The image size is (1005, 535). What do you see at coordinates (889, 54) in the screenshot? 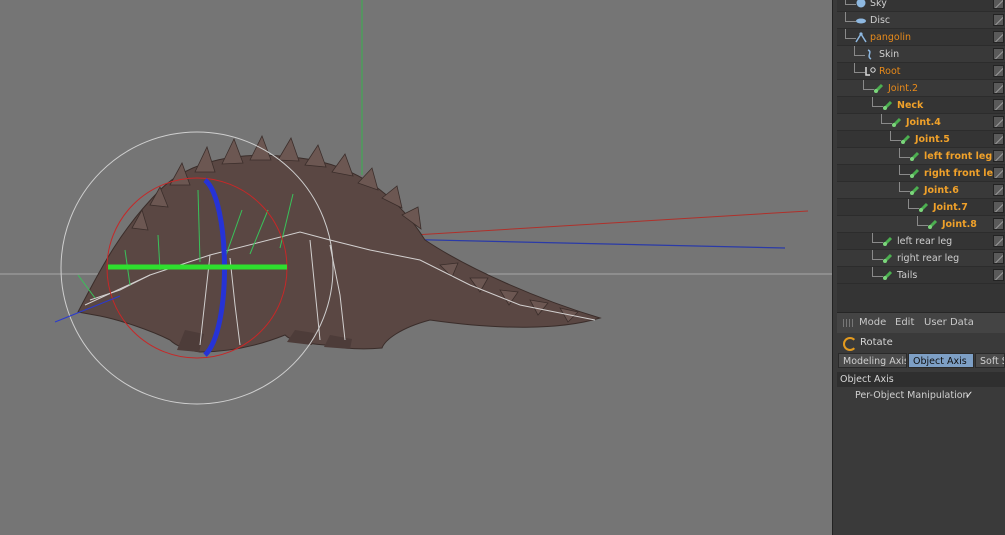
I see `object-label: Skin` at bounding box center [889, 54].